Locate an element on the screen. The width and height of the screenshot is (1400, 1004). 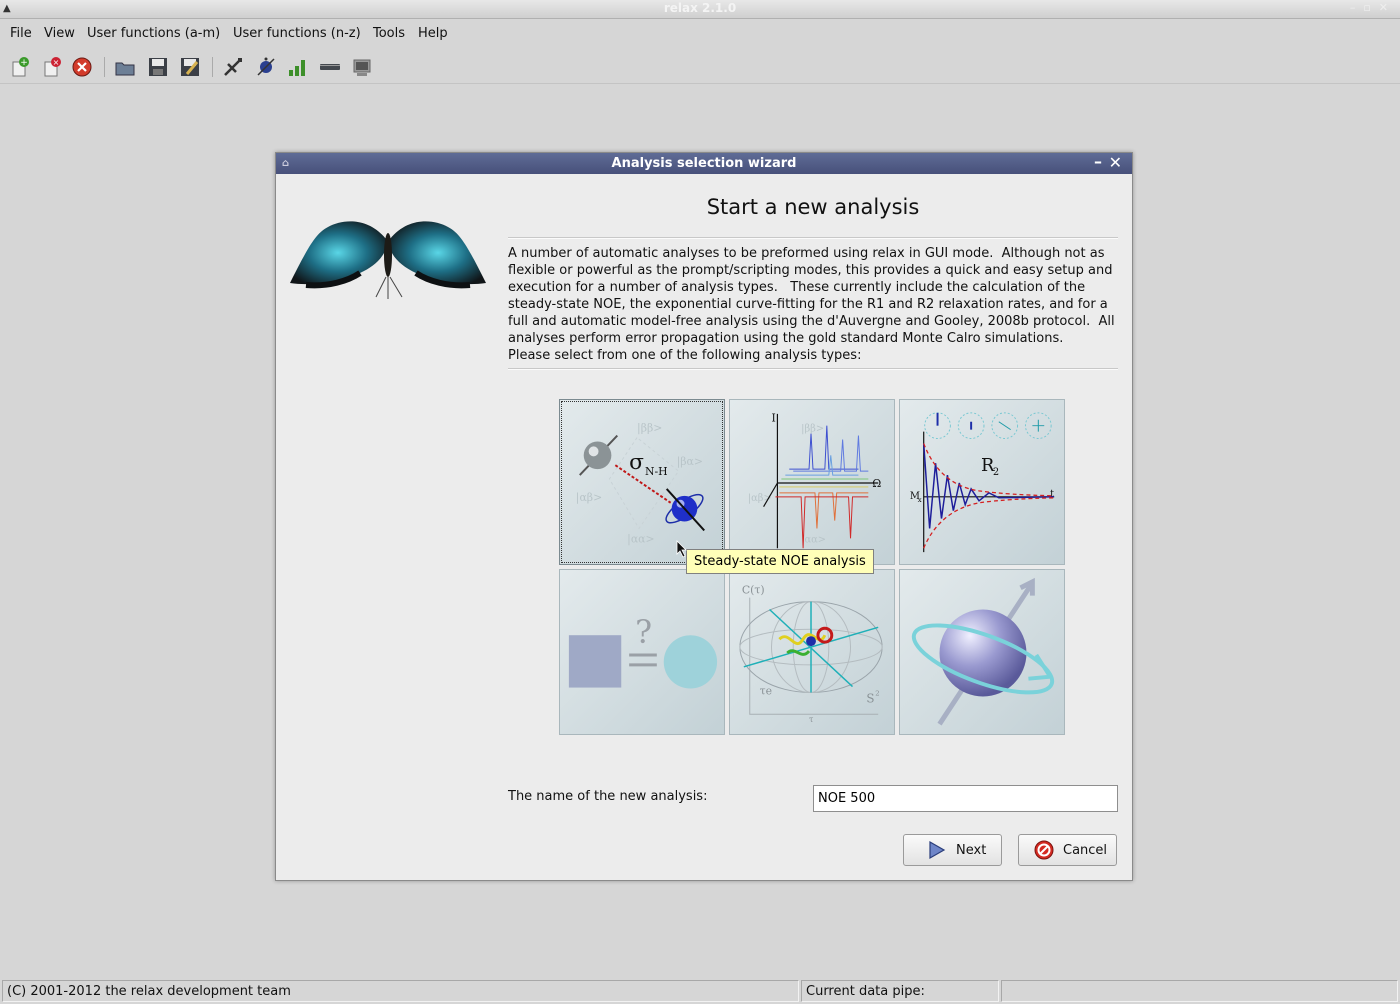
svg-text: N-H is located at coordinates (656, 471).